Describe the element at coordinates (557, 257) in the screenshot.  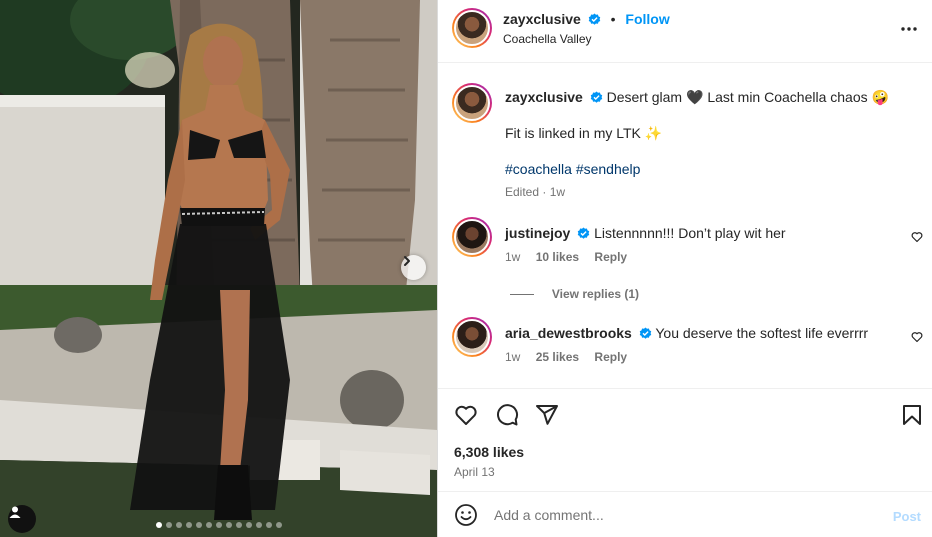
I see `comment-likes: 10 likes` at that location.